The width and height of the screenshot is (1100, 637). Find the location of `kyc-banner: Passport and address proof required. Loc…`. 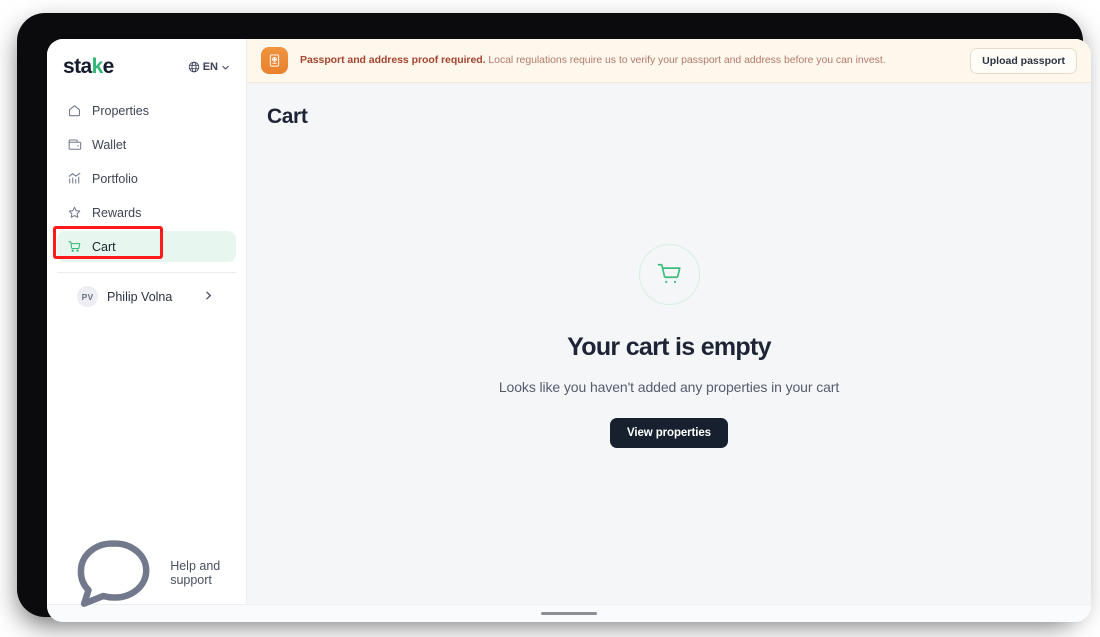

kyc-banner: Passport and address proof required. Loc… is located at coordinates (669, 61).